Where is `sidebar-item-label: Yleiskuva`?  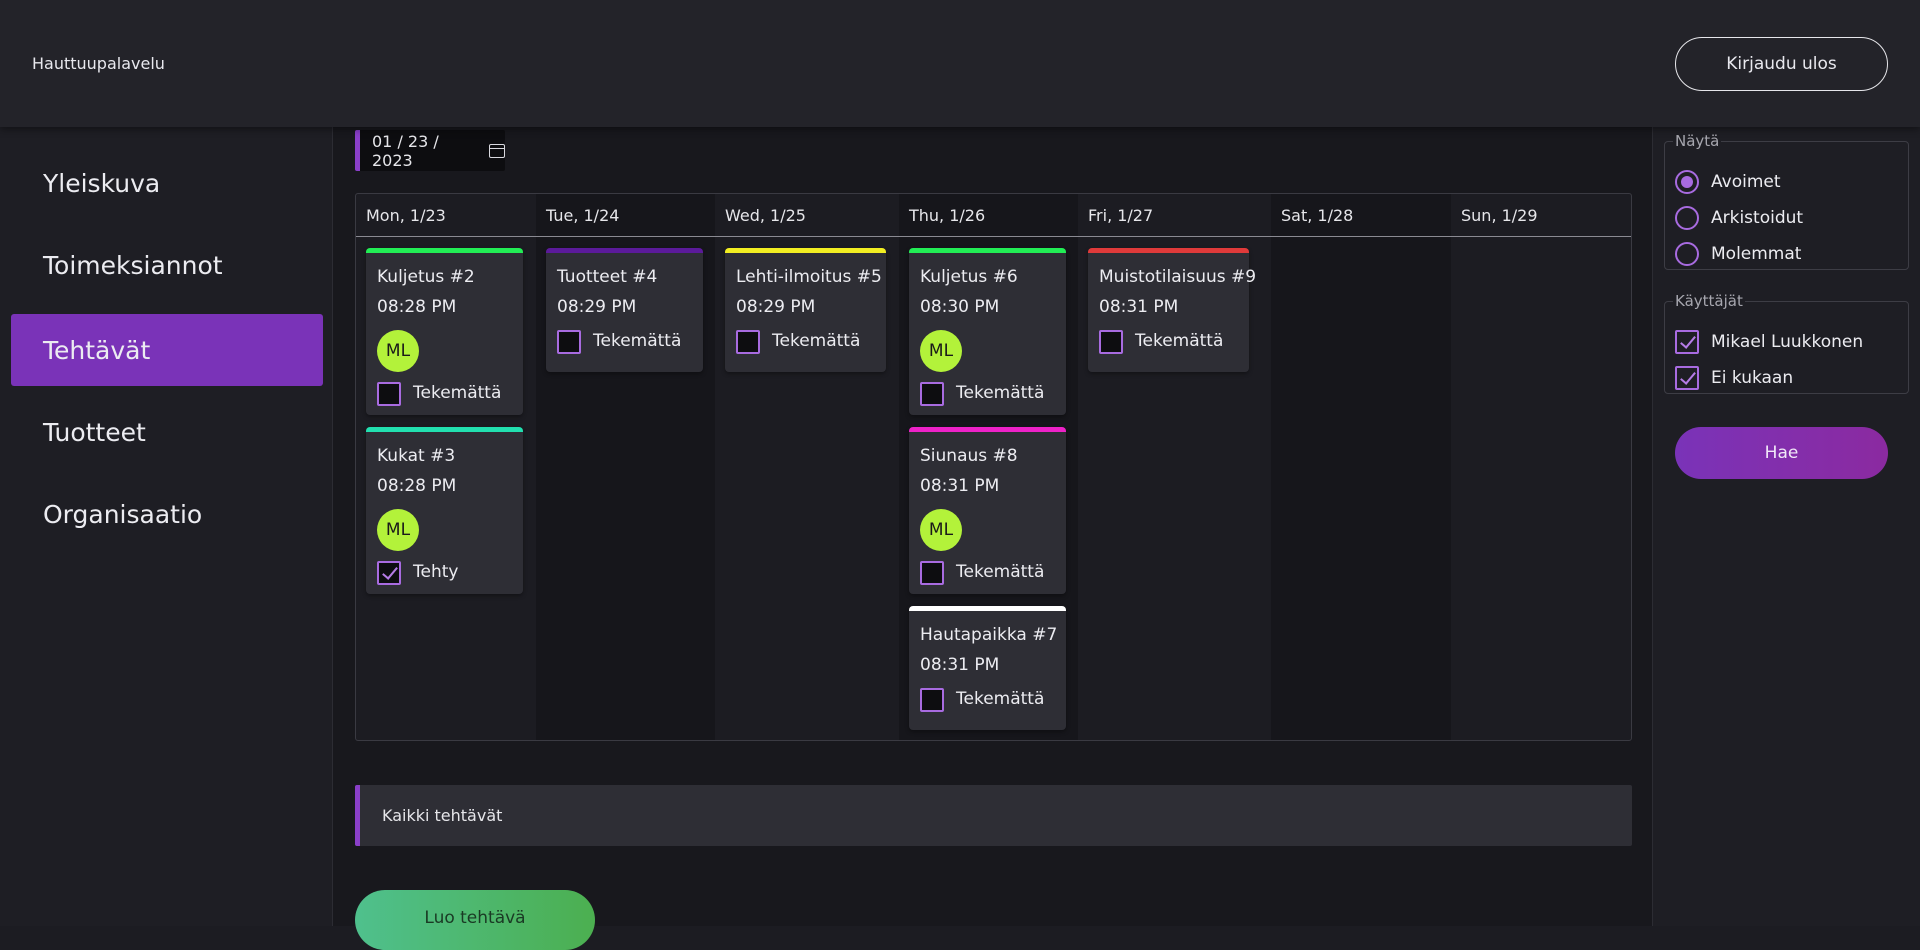 sidebar-item-label: Yleiskuva is located at coordinates (102, 183).